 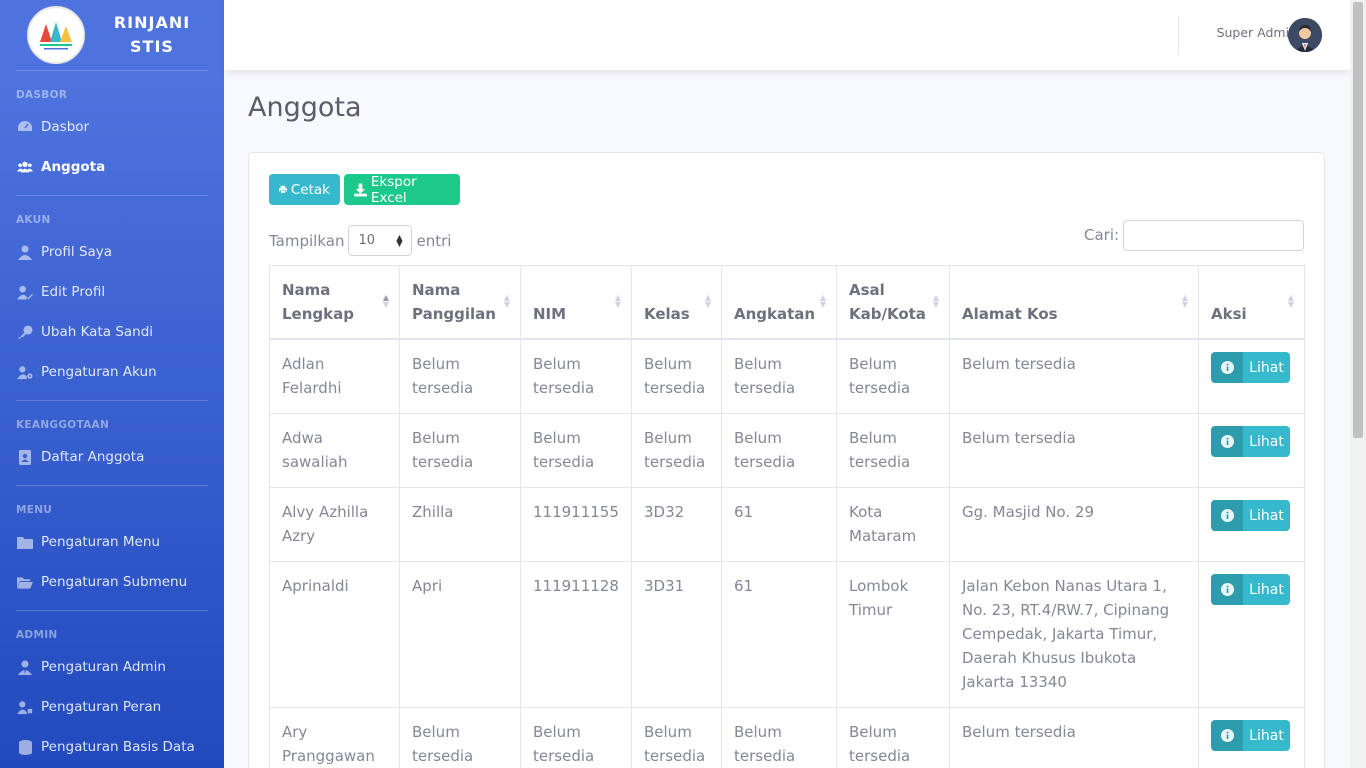 What do you see at coordinates (893, 302) in the screenshot?
I see `column-header-kab-kota: Asal Kab/Kota ▲ ▼` at bounding box center [893, 302].